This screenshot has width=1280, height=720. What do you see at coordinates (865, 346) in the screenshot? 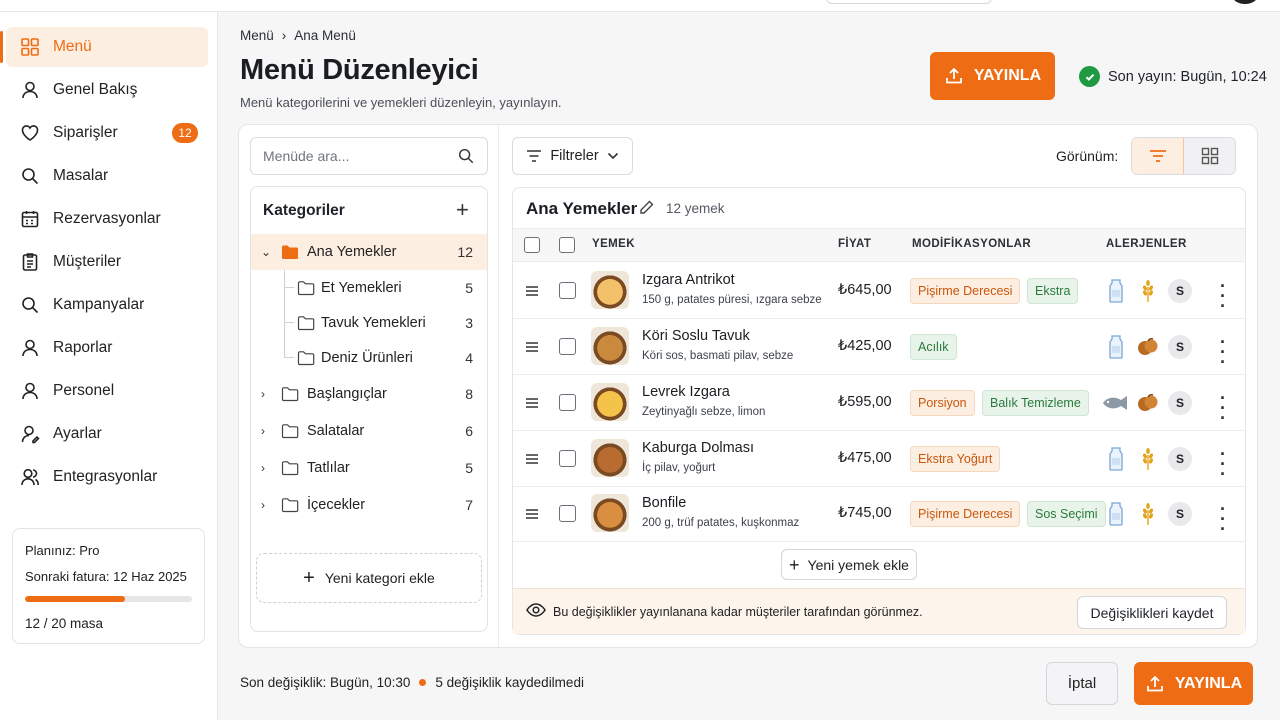
I see `dish-price: ₺425,00` at bounding box center [865, 346].